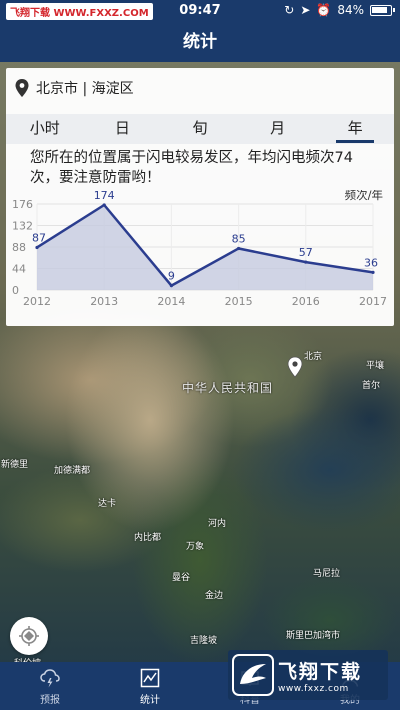 This screenshot has width=400, height=710. I want to click on y-tick-label: 88, so click(19, 247).